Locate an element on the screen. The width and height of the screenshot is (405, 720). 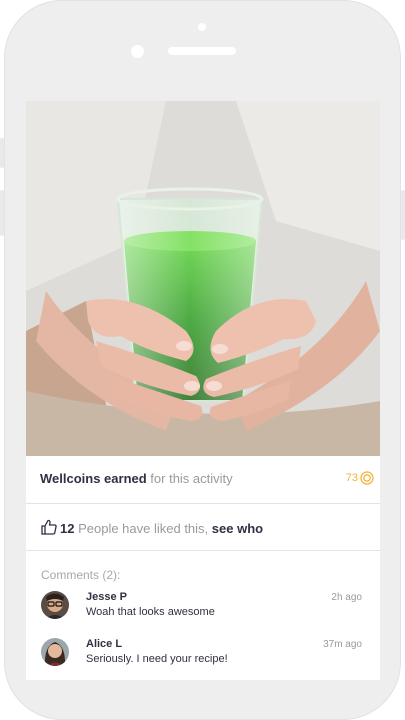
comment-item: Jesse P Woah that looks awesome 2h ago is located at coordinates (203, 611).